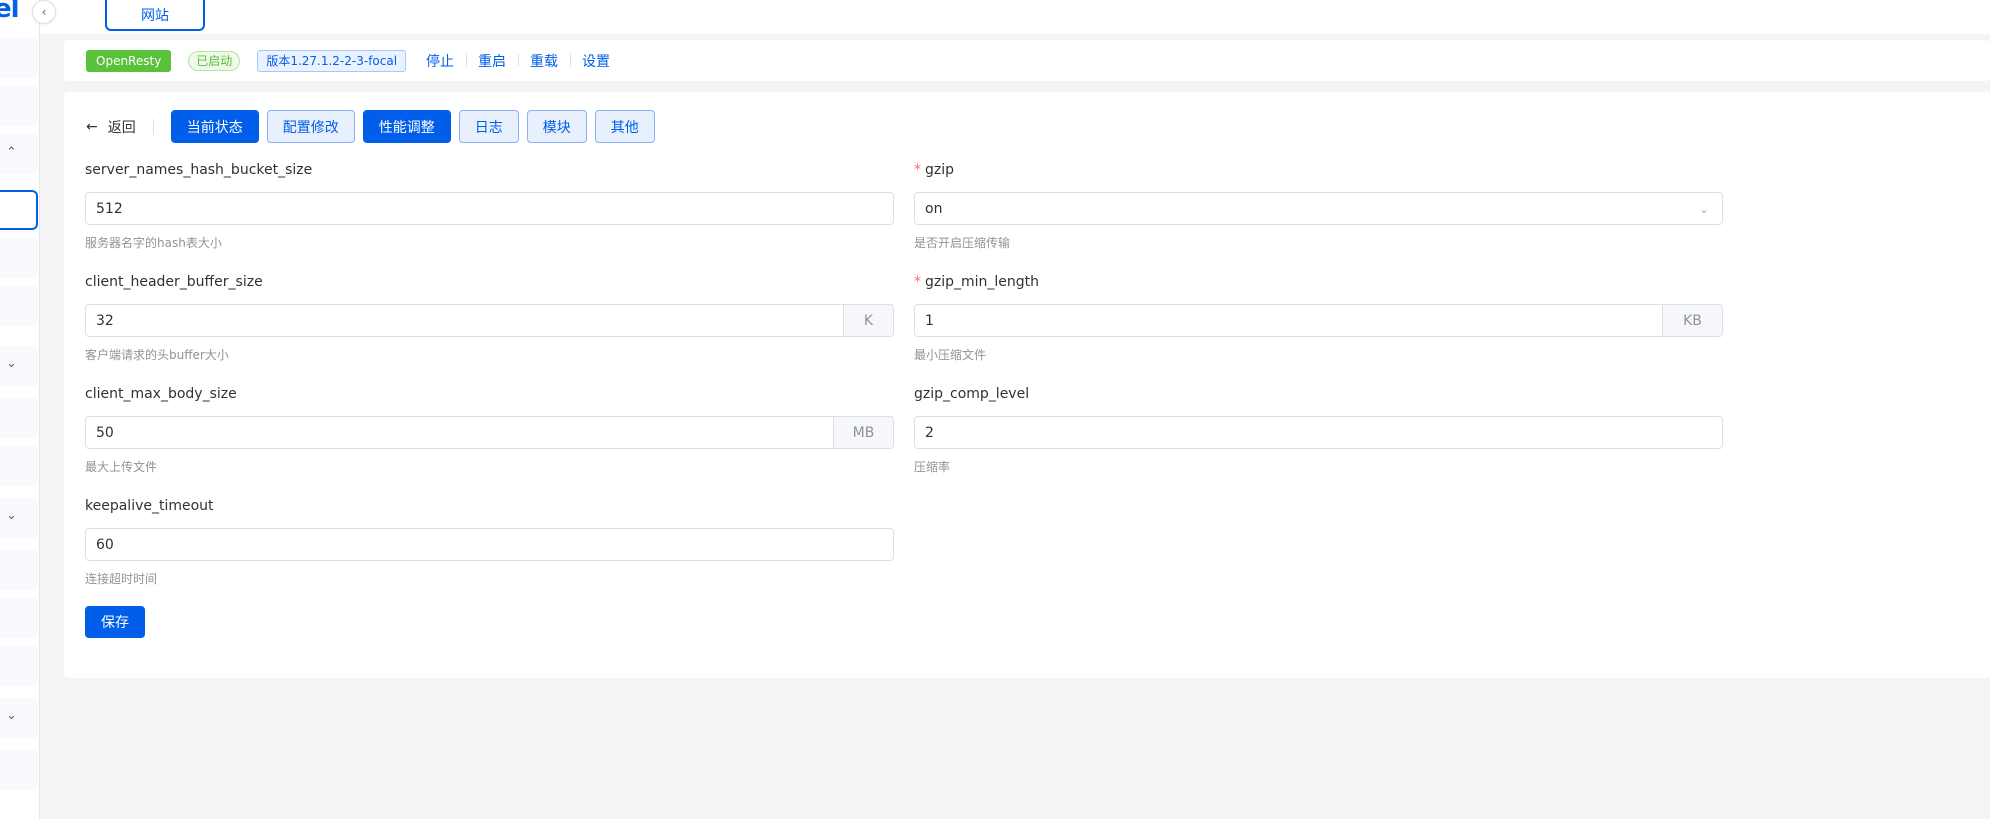  What do you see at coordinates (155, 15) in the screenshot?
I see `tab-website: 网站` at bounding box center [155, 15].